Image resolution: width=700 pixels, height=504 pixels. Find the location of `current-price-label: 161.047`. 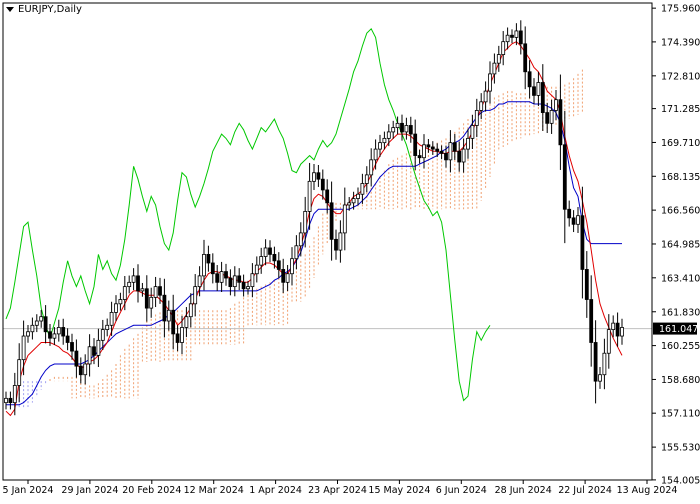

current-price-label: 161.047 is located at coordinates (678, 329).